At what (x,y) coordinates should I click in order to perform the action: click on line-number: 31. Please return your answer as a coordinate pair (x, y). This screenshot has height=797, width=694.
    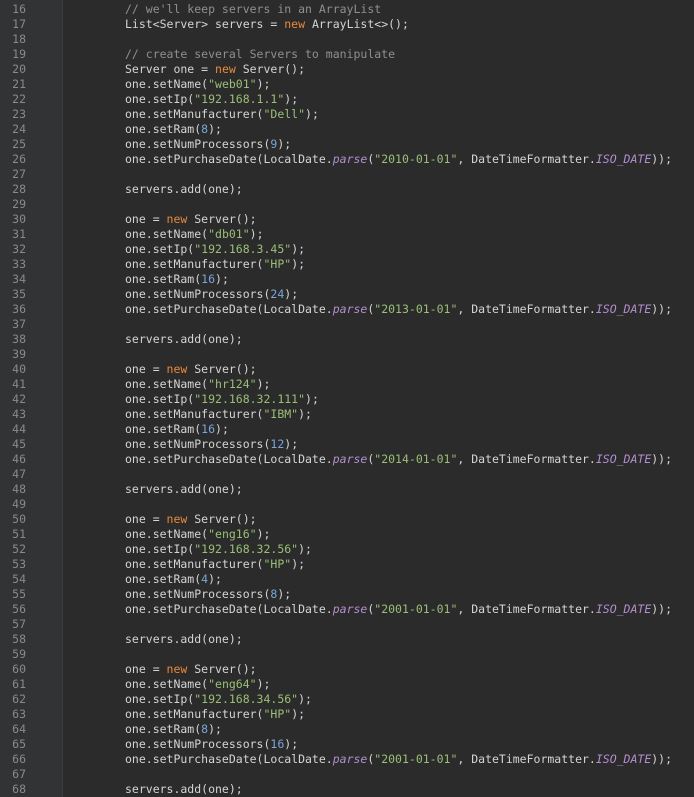
    Looking at the image, I should click on (19, 234).